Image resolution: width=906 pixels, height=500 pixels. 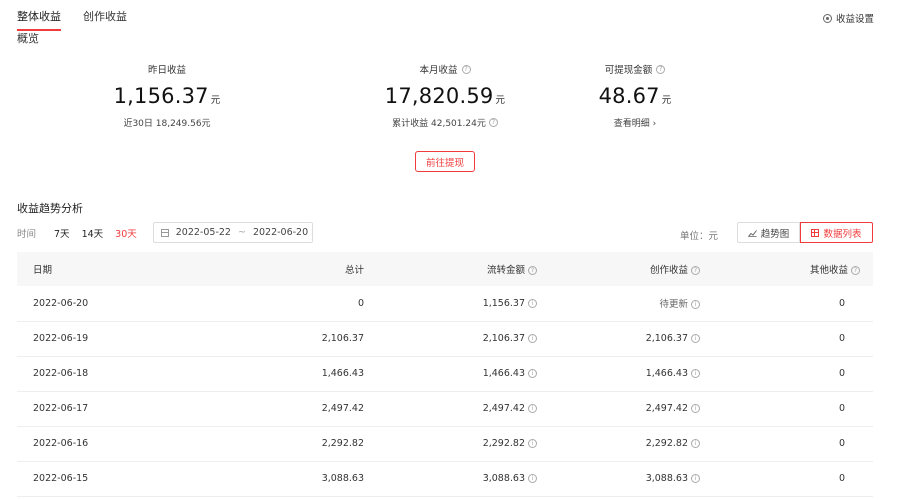 I want to click on stat-yesterday-value-row: 1,156.37 元, so click(x=167, y=96).